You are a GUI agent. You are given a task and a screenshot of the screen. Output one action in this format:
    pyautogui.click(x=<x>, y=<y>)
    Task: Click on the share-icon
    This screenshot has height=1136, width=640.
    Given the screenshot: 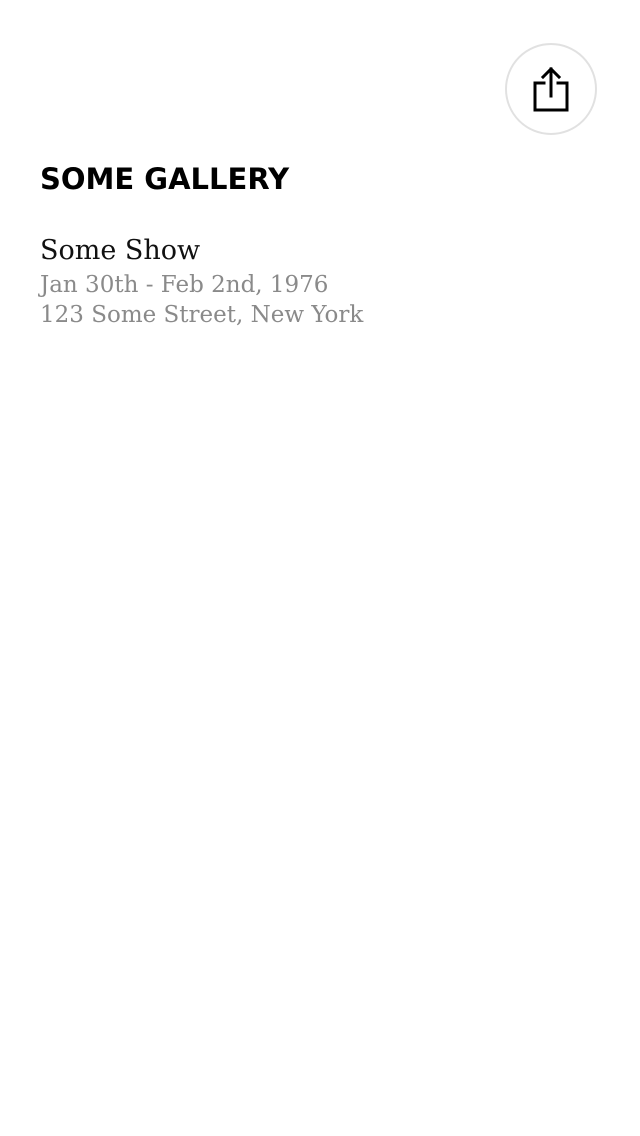 What is the action you would take?
    pyautogui.click(x=551, y=89)
    